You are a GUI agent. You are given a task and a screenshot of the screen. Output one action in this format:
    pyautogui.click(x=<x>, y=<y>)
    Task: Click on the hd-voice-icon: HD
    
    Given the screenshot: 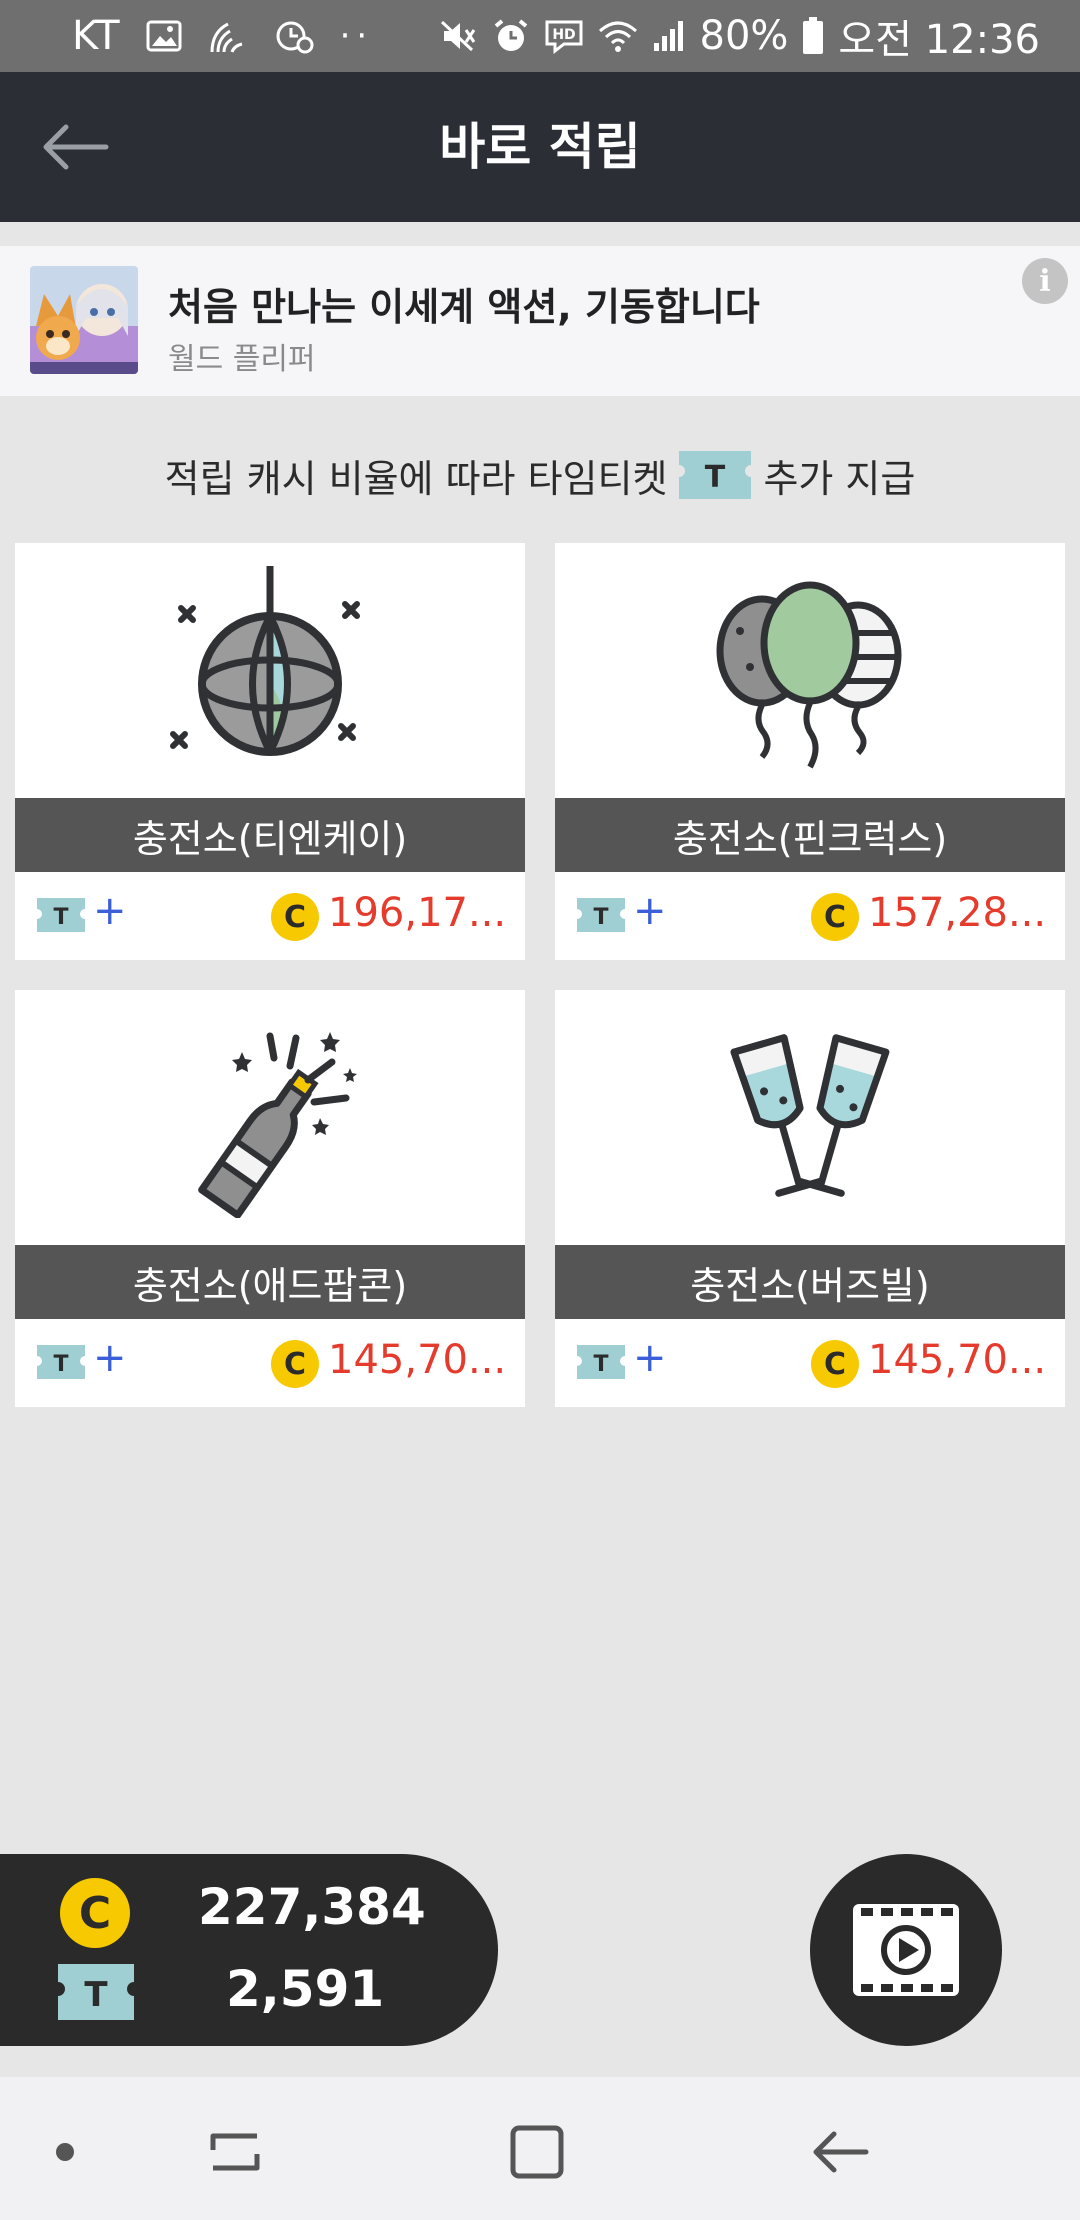 What is the action you would take?
    pyautogui.click(x=564, y=36)
    